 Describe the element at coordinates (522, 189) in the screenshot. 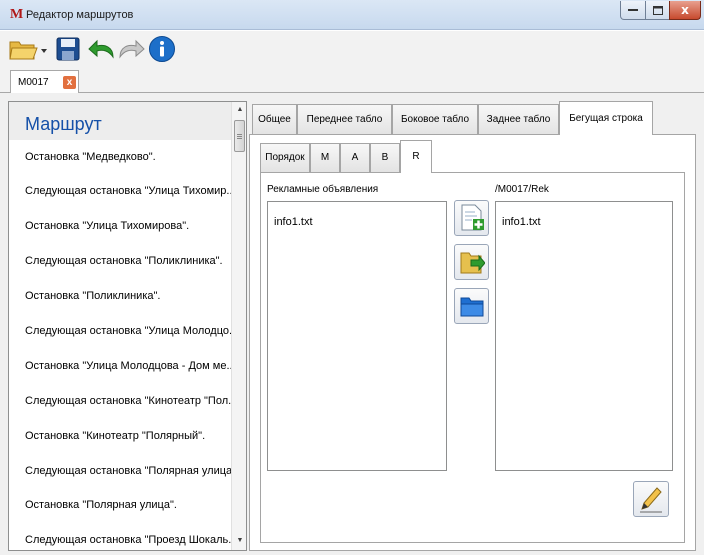

I see `rek-folder-label: /M0017/Rek` at that location.